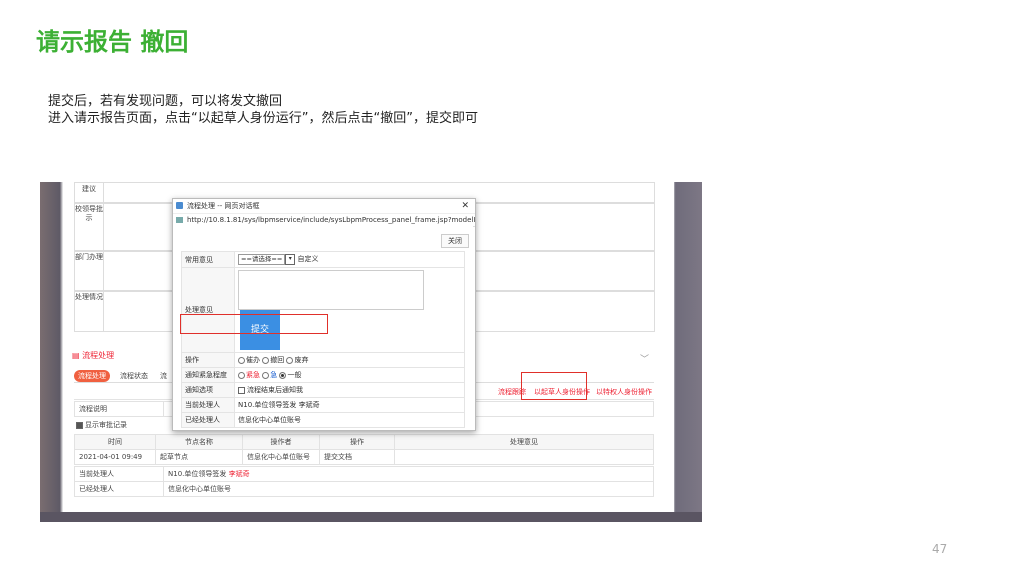  What do you see at coordinates (349, 420) in the screenshot?
I see `dialog-past-value: 信息化中心单位账号` at bounding box center [349, 420].